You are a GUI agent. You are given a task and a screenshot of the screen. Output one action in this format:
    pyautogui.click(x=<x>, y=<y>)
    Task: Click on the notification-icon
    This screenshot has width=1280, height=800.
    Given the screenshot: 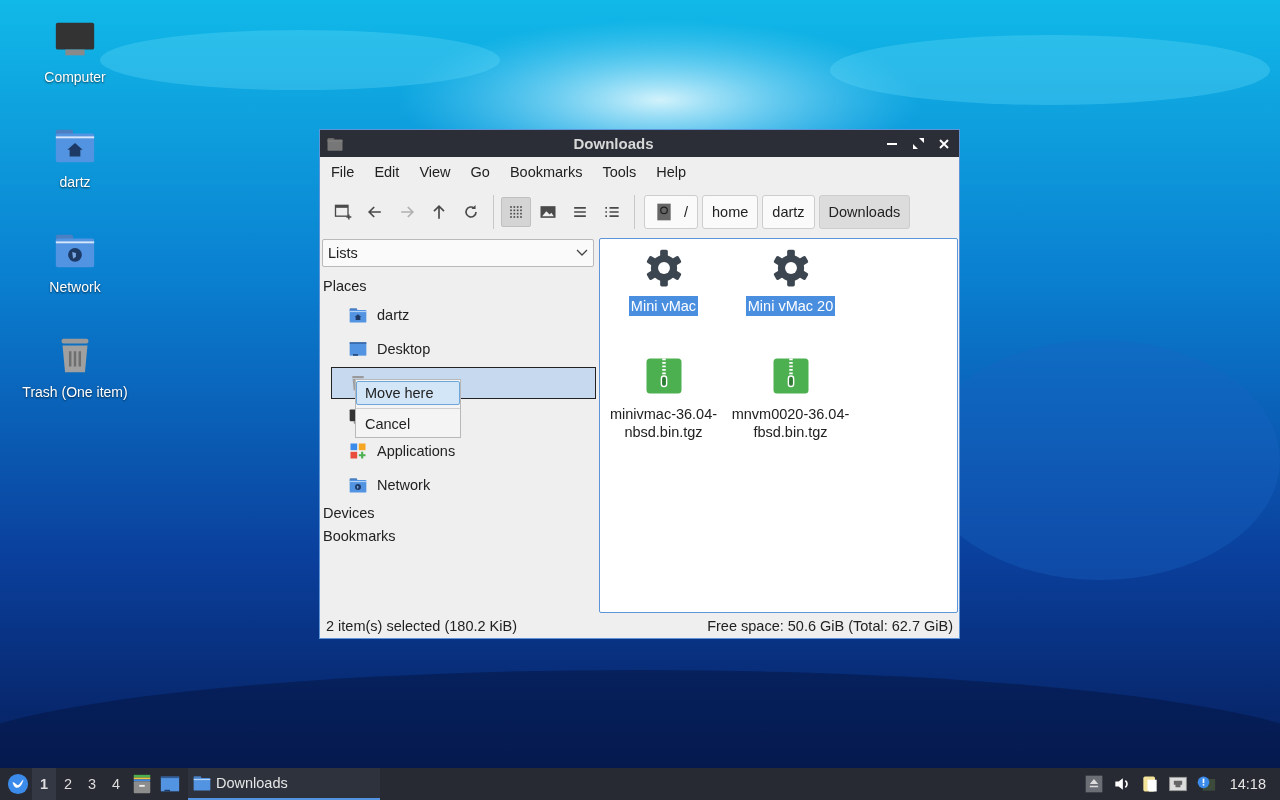 What is the action you would take?
    pyautogui.click(x=1205, y=784)
    